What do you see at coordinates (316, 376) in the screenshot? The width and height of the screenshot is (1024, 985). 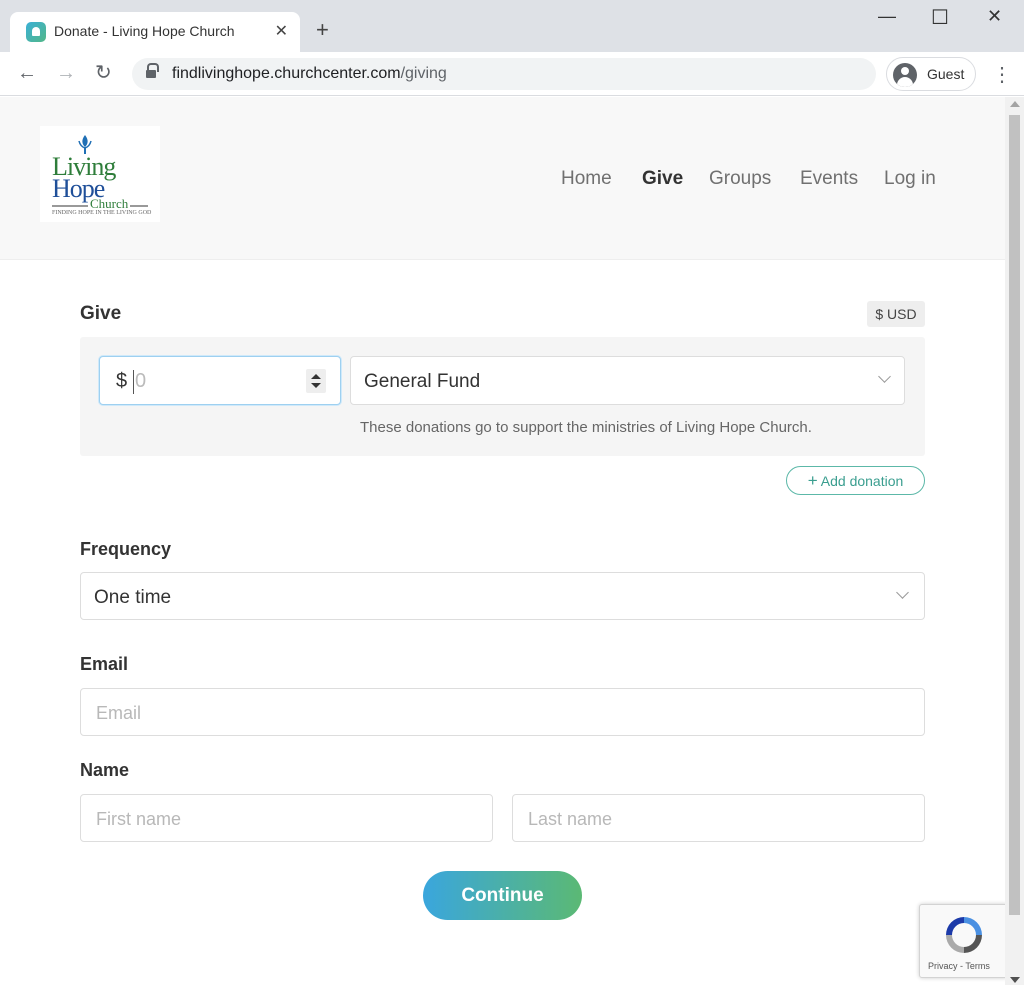 I see `stepper-up-icon` at bounding box center [316, 376].